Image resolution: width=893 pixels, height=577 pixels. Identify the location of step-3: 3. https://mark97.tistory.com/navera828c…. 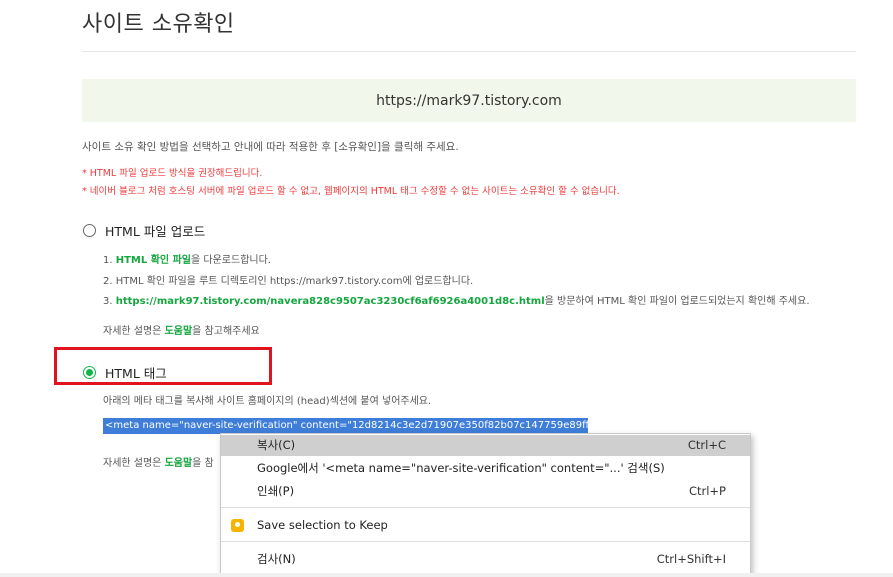
(456, 299).